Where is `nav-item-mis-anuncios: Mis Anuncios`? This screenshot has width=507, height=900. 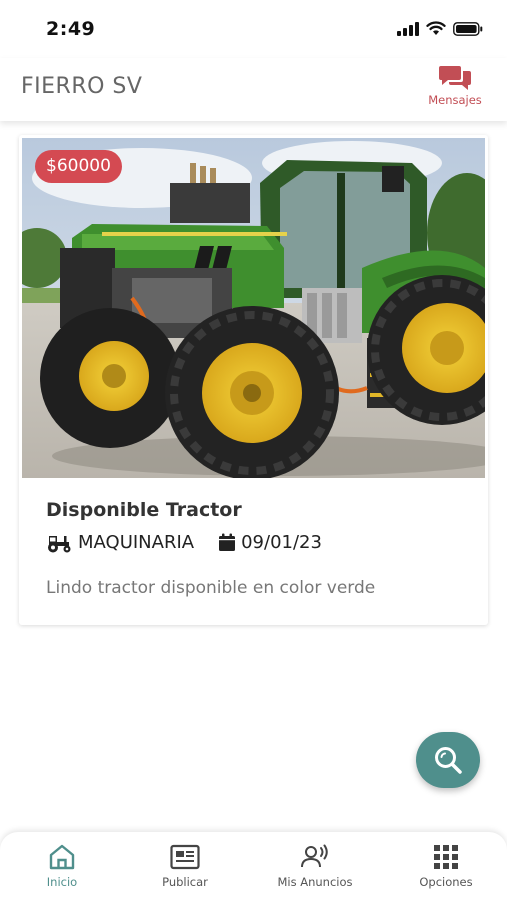 nav-item-mis-anuncios: Mis Anuncios is located at coordinates (315, 866).